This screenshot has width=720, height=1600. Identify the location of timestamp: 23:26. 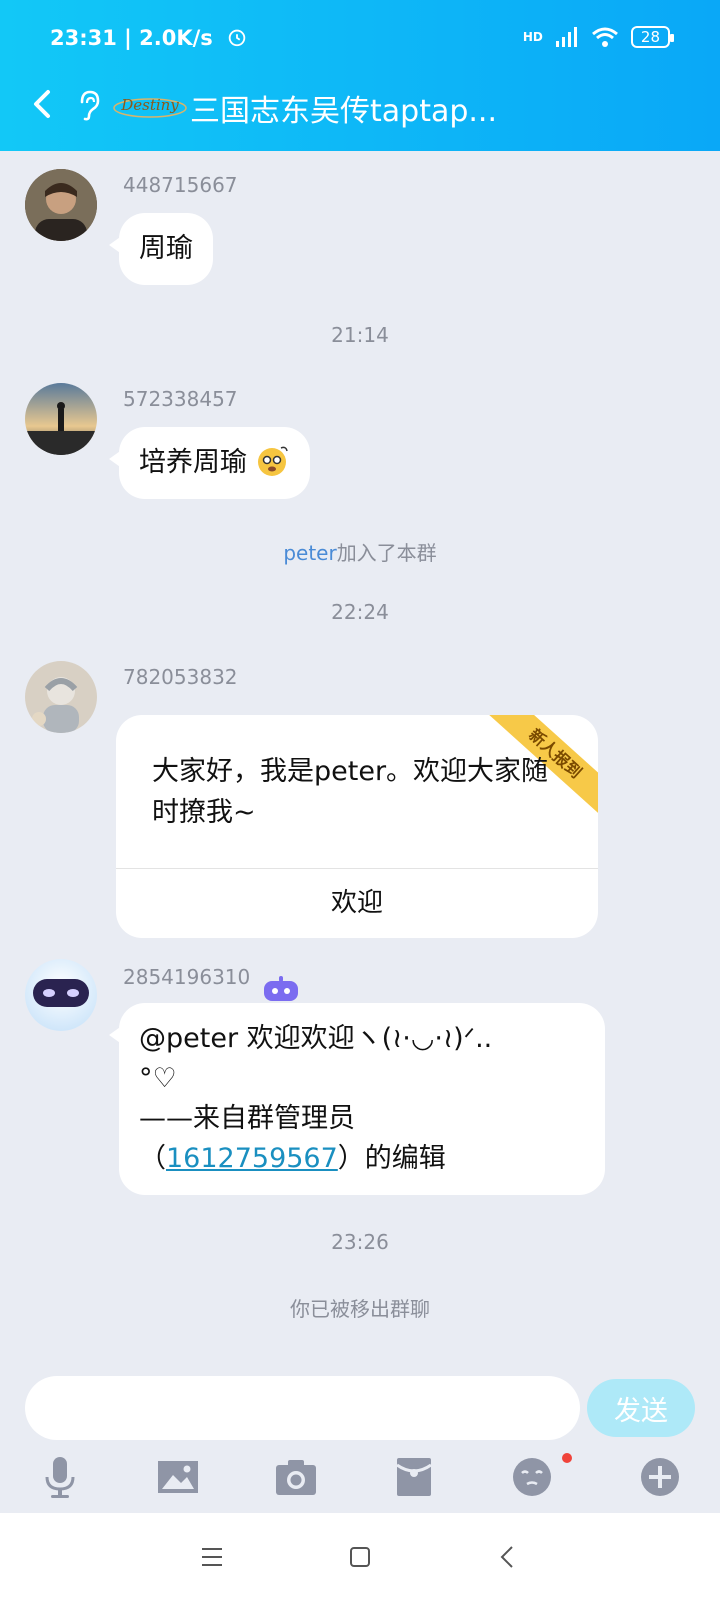
(360, 1242).